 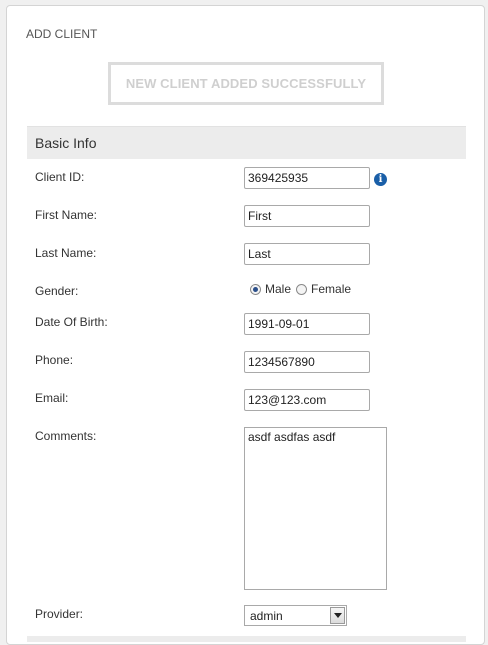 I want to click on phone-input, so click(x=307, y=362).